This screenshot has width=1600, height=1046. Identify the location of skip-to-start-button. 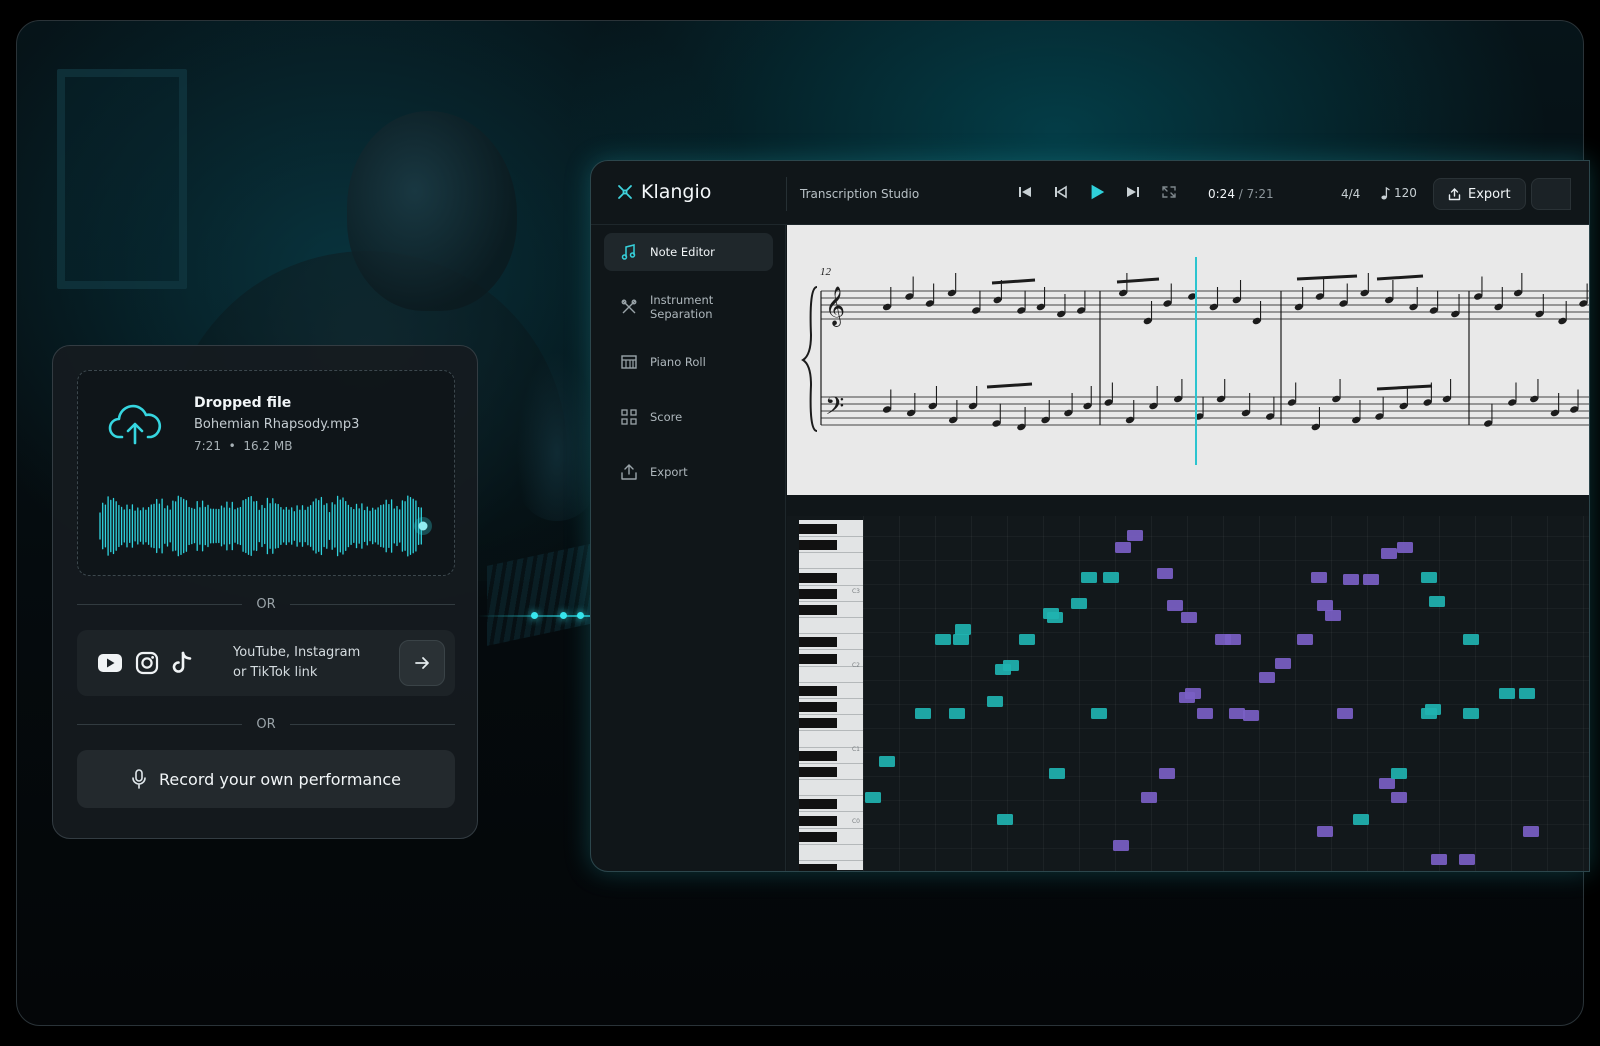
(1025, 192).